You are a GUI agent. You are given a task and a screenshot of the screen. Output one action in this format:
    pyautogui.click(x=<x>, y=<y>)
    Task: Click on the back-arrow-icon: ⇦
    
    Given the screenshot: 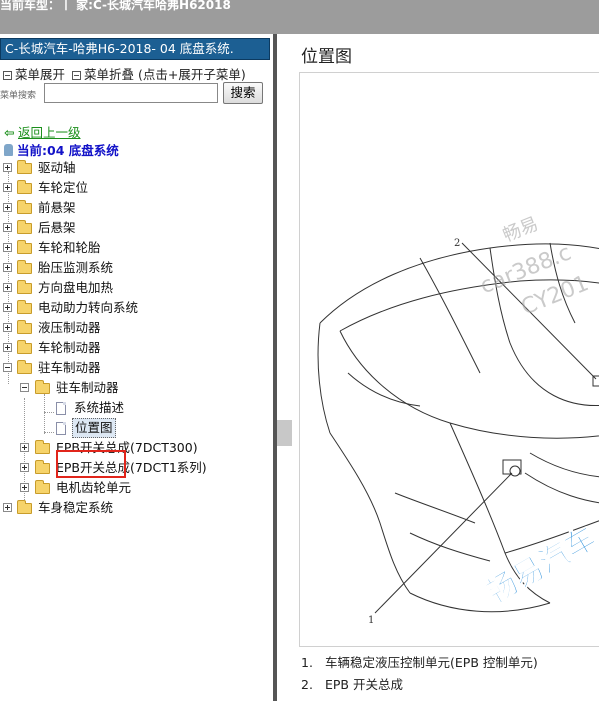 What is the action you would take?
    pyautogui.click(x=9, y=132)
    